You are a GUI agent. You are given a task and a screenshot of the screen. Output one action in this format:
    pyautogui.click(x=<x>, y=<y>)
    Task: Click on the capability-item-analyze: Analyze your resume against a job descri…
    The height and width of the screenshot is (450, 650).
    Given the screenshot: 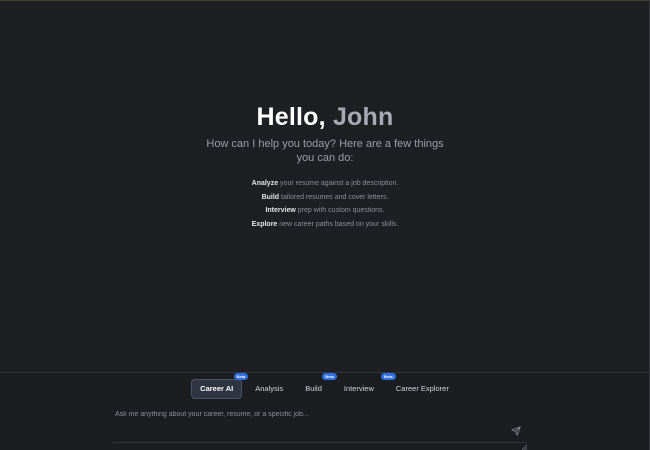 What is the action you would take?
    pyautogui.click(x=325, y=184)
    